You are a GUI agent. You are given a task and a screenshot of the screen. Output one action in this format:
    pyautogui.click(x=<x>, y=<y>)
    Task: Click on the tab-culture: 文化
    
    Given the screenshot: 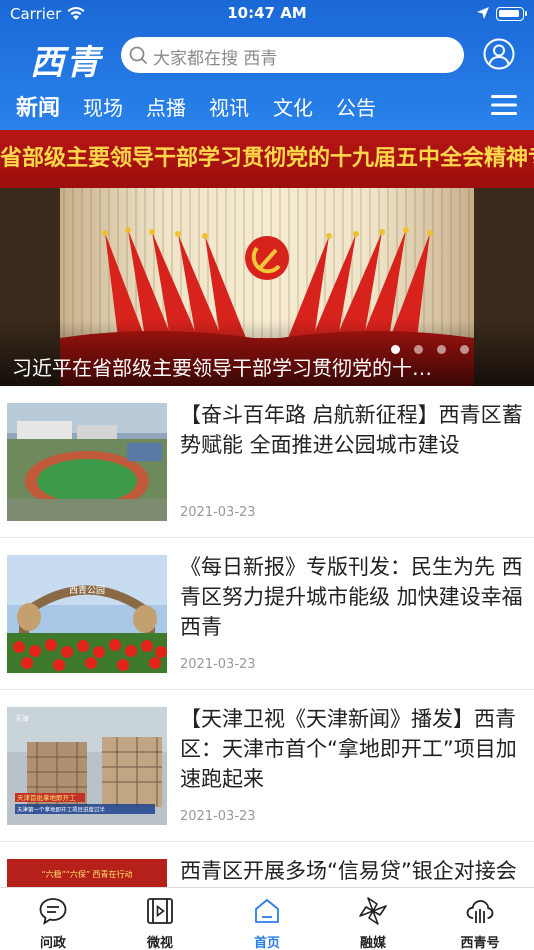 What is the action you would take?
    pyautogui.click(x=293, y=106)
    